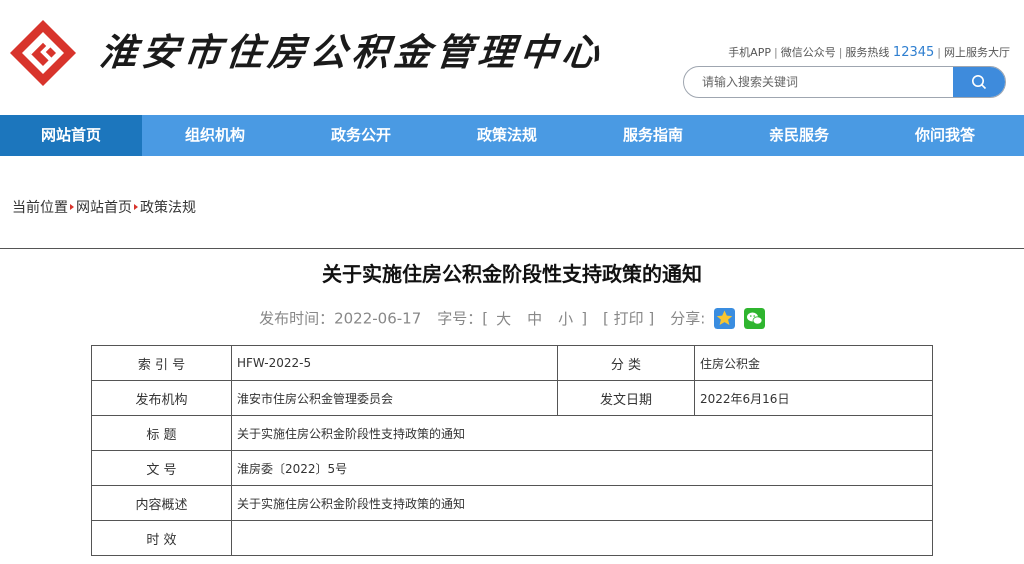  I want to click on breadcrumb-home-link: 网站首页, so click(104, 208).